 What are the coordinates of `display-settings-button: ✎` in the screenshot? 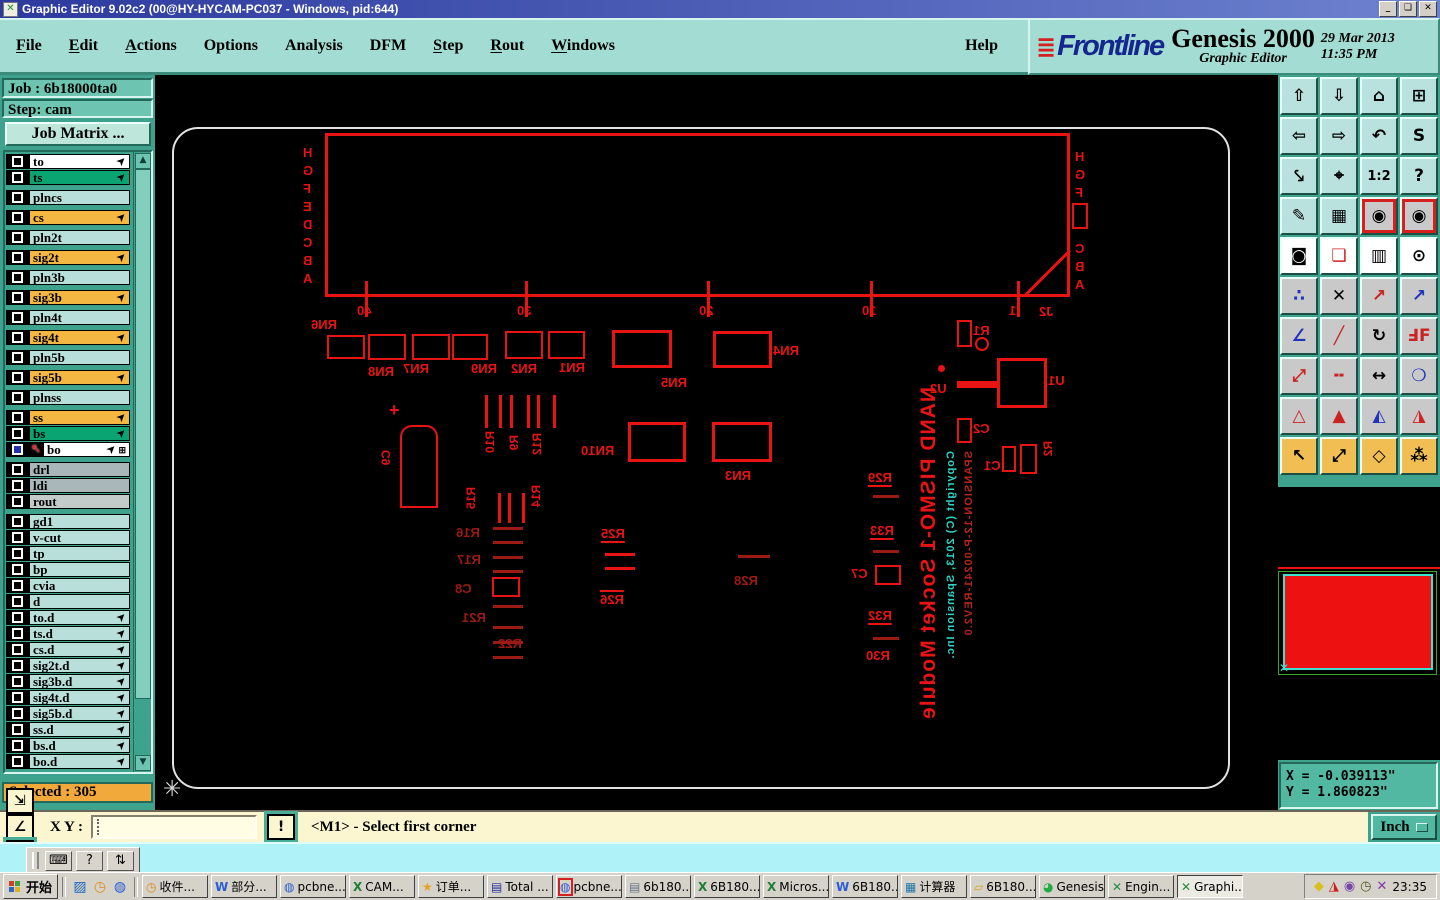 It's located at (1299, 216).